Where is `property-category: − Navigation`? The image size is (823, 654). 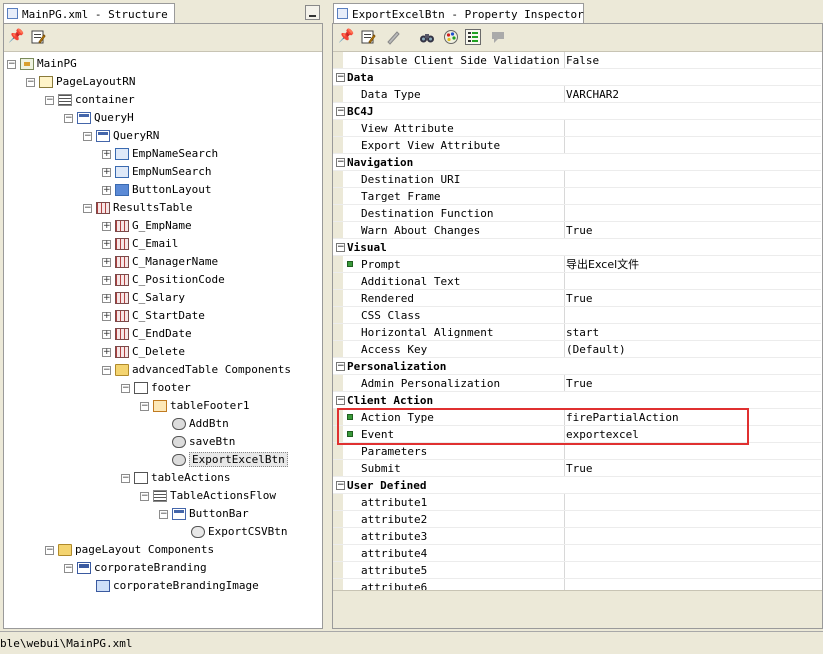 property-category: − Navigation is located at coordinates (577, 162).